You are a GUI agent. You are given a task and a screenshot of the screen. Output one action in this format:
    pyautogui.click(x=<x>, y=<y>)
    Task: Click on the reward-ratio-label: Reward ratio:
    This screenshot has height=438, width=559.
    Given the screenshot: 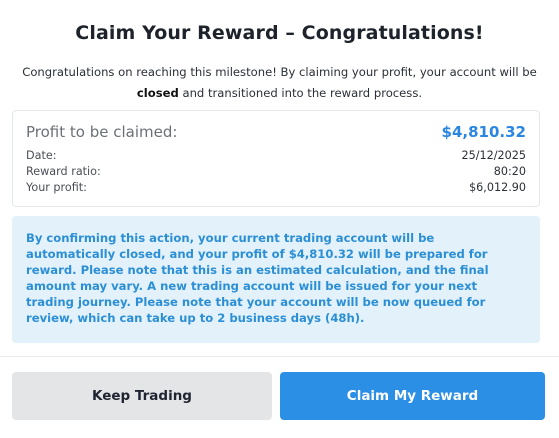 What is the action you would take?
    pyautogui.click(x=63, y=171)
    